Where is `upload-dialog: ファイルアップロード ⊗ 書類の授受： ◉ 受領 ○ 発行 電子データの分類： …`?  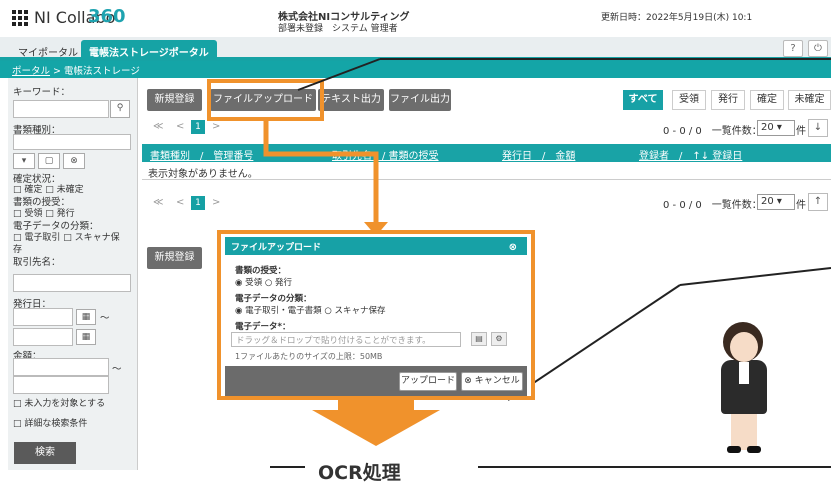
upload-dialog: ファイルアップロード ⊗ 書類の授受： ◉ 受領 ○ 発行 電子データの分類： … is located at coordinates (376, 315).